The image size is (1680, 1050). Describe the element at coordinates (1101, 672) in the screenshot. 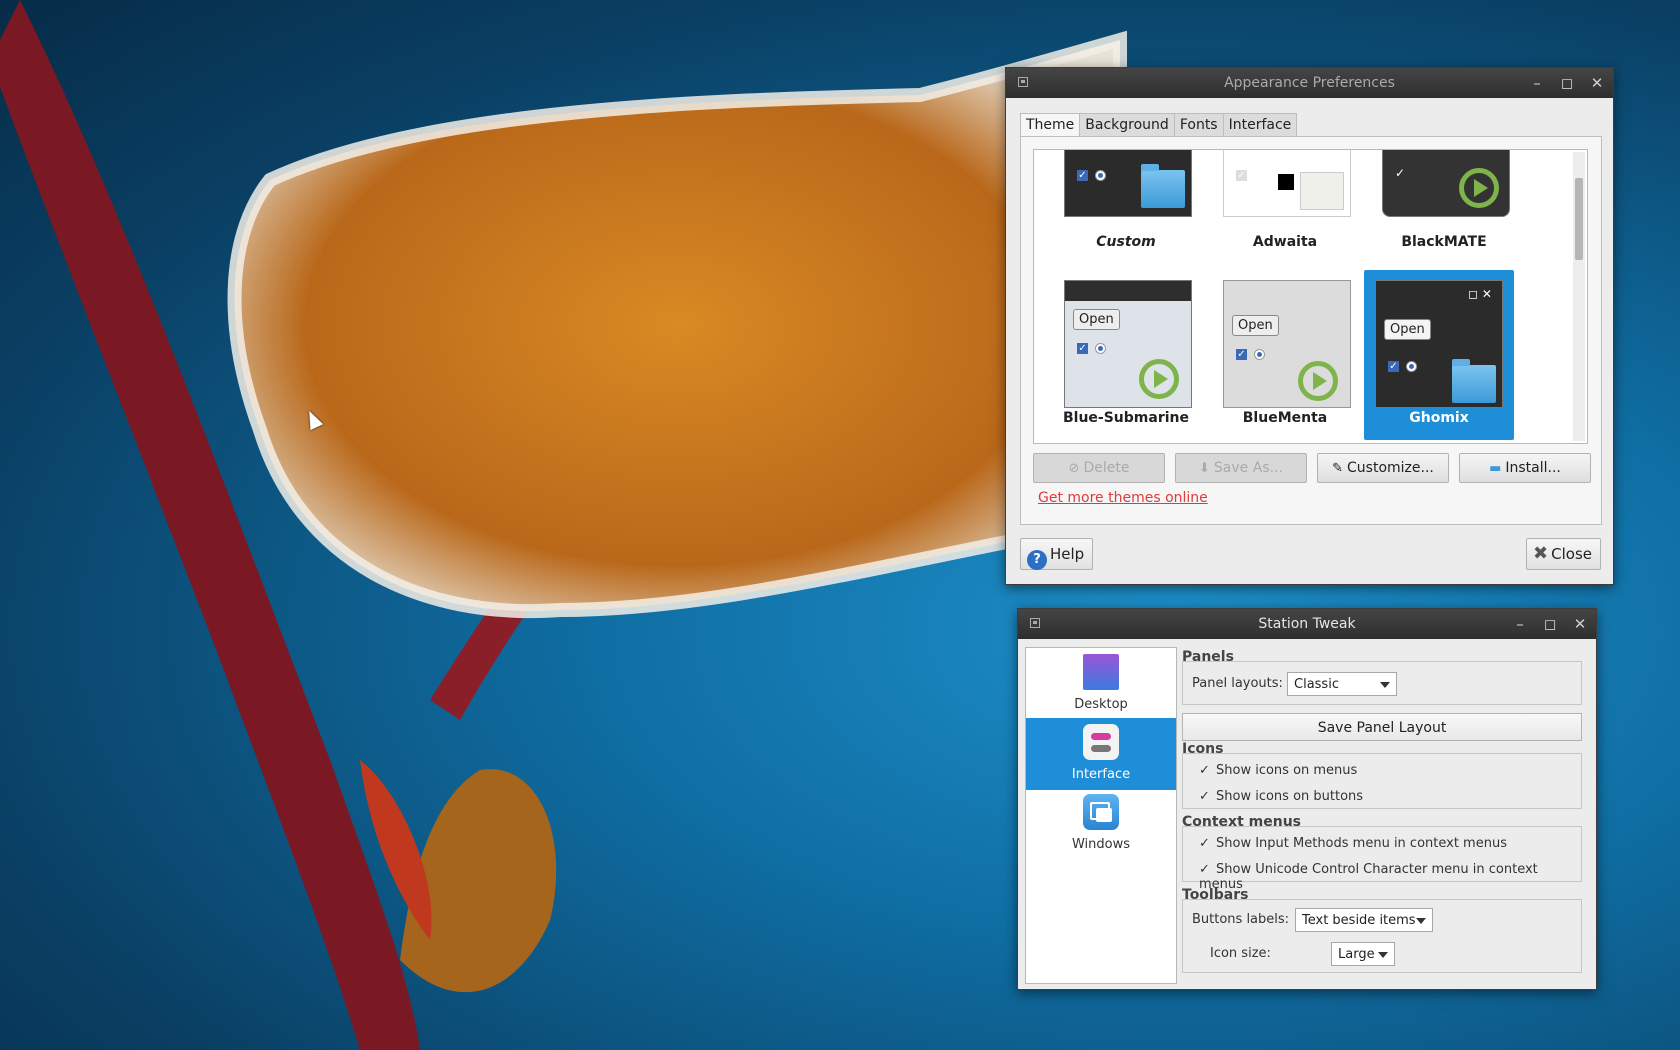

I see `desktop-icon` at that location.